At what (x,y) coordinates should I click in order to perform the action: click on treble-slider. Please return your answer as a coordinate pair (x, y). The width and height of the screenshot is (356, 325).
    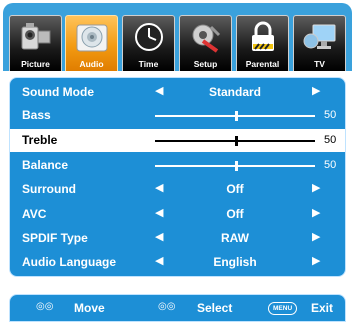
    Looking at the image, I should click on (235, 141).